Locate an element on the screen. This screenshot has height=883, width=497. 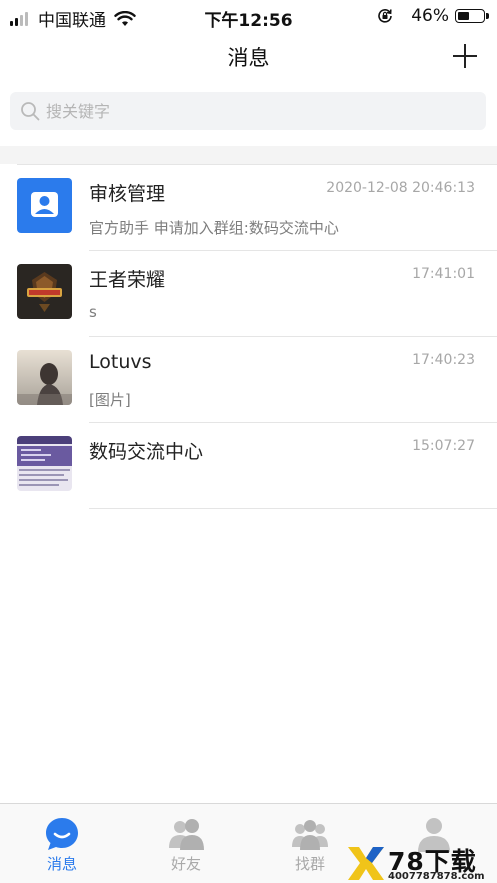
divider is located at coordinates (293, 508).